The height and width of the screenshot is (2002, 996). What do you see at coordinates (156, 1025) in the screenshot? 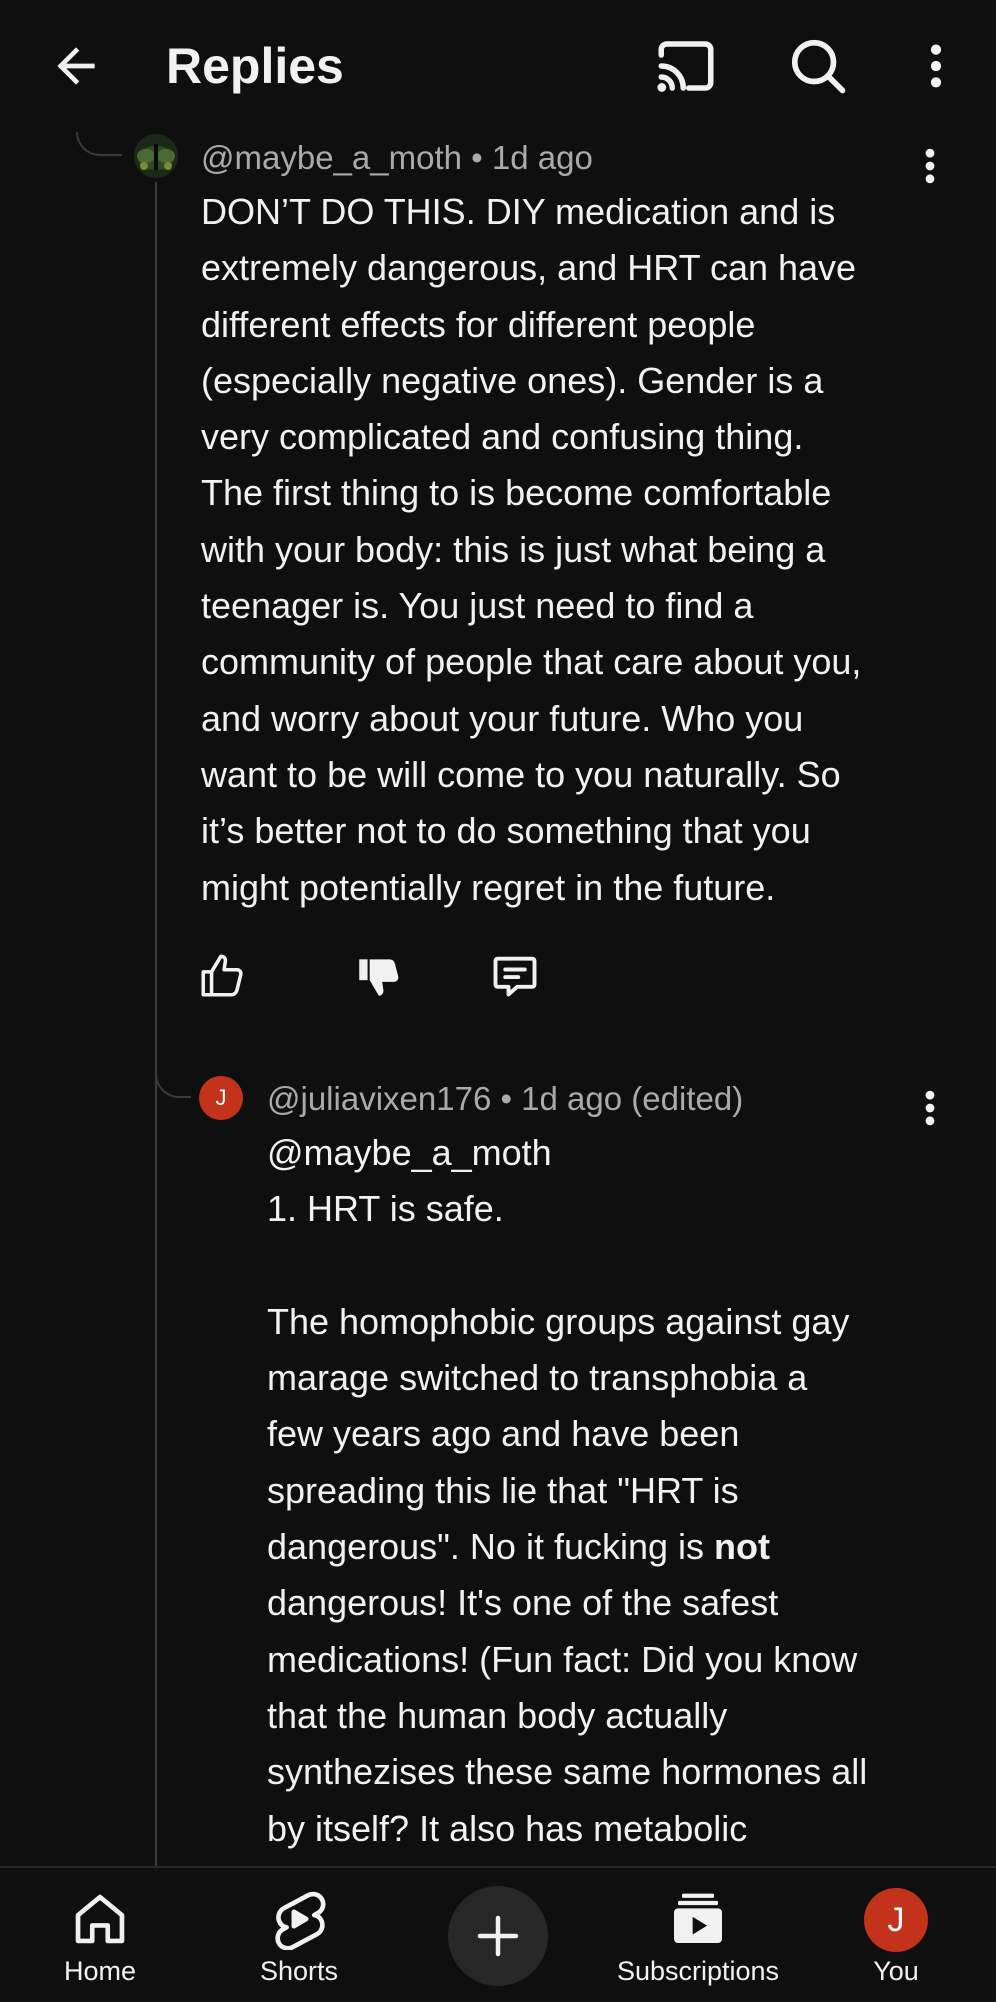
I see `thread-line` at bounding box center [156, 1025].